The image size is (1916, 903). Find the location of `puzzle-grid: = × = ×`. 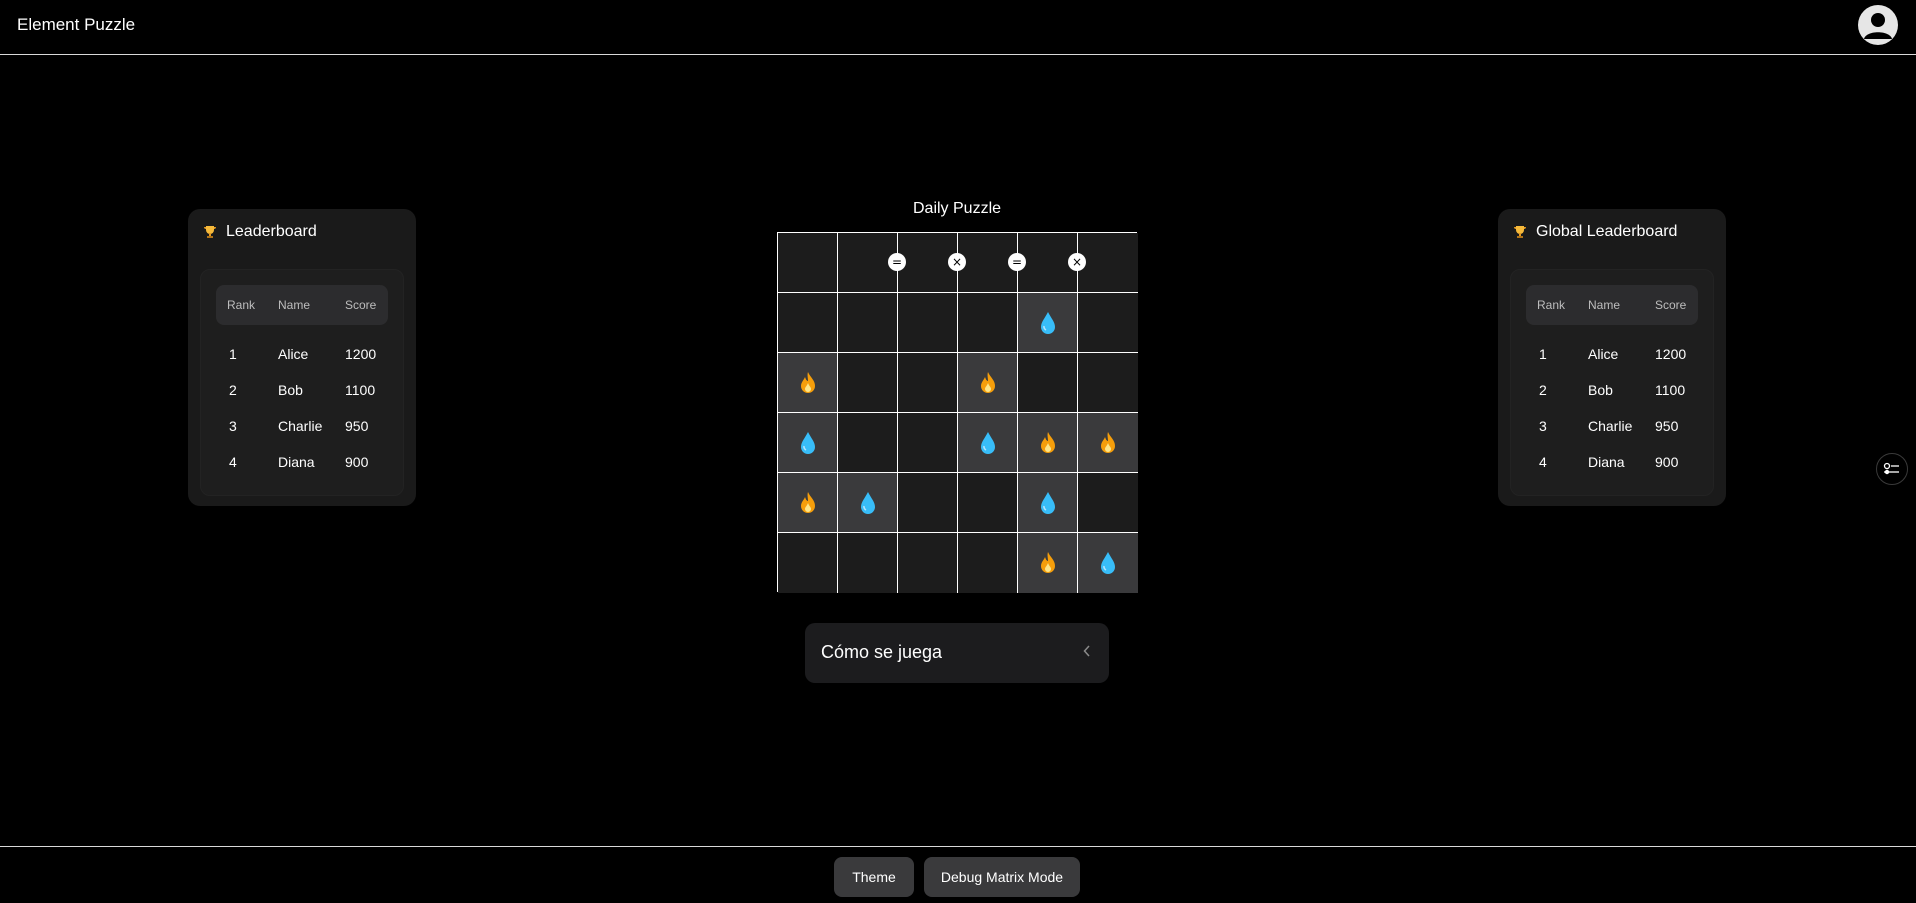

puzzle-grid: = × = × is located at coordinates (957, 412).